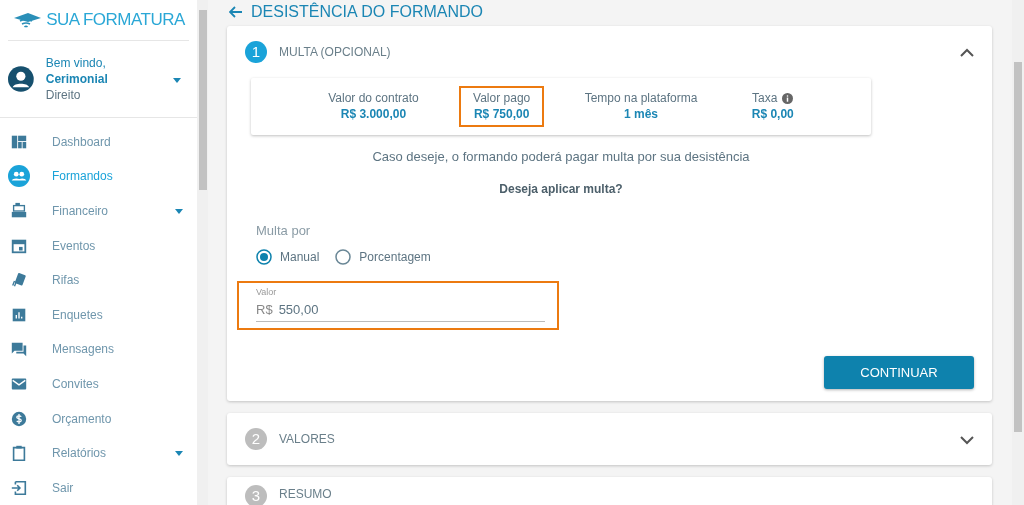 This screenshot has height=505, width=1024. Describe the element at coordinates (256, 495) in the screenshot. I see `step-number: 3` at that location.